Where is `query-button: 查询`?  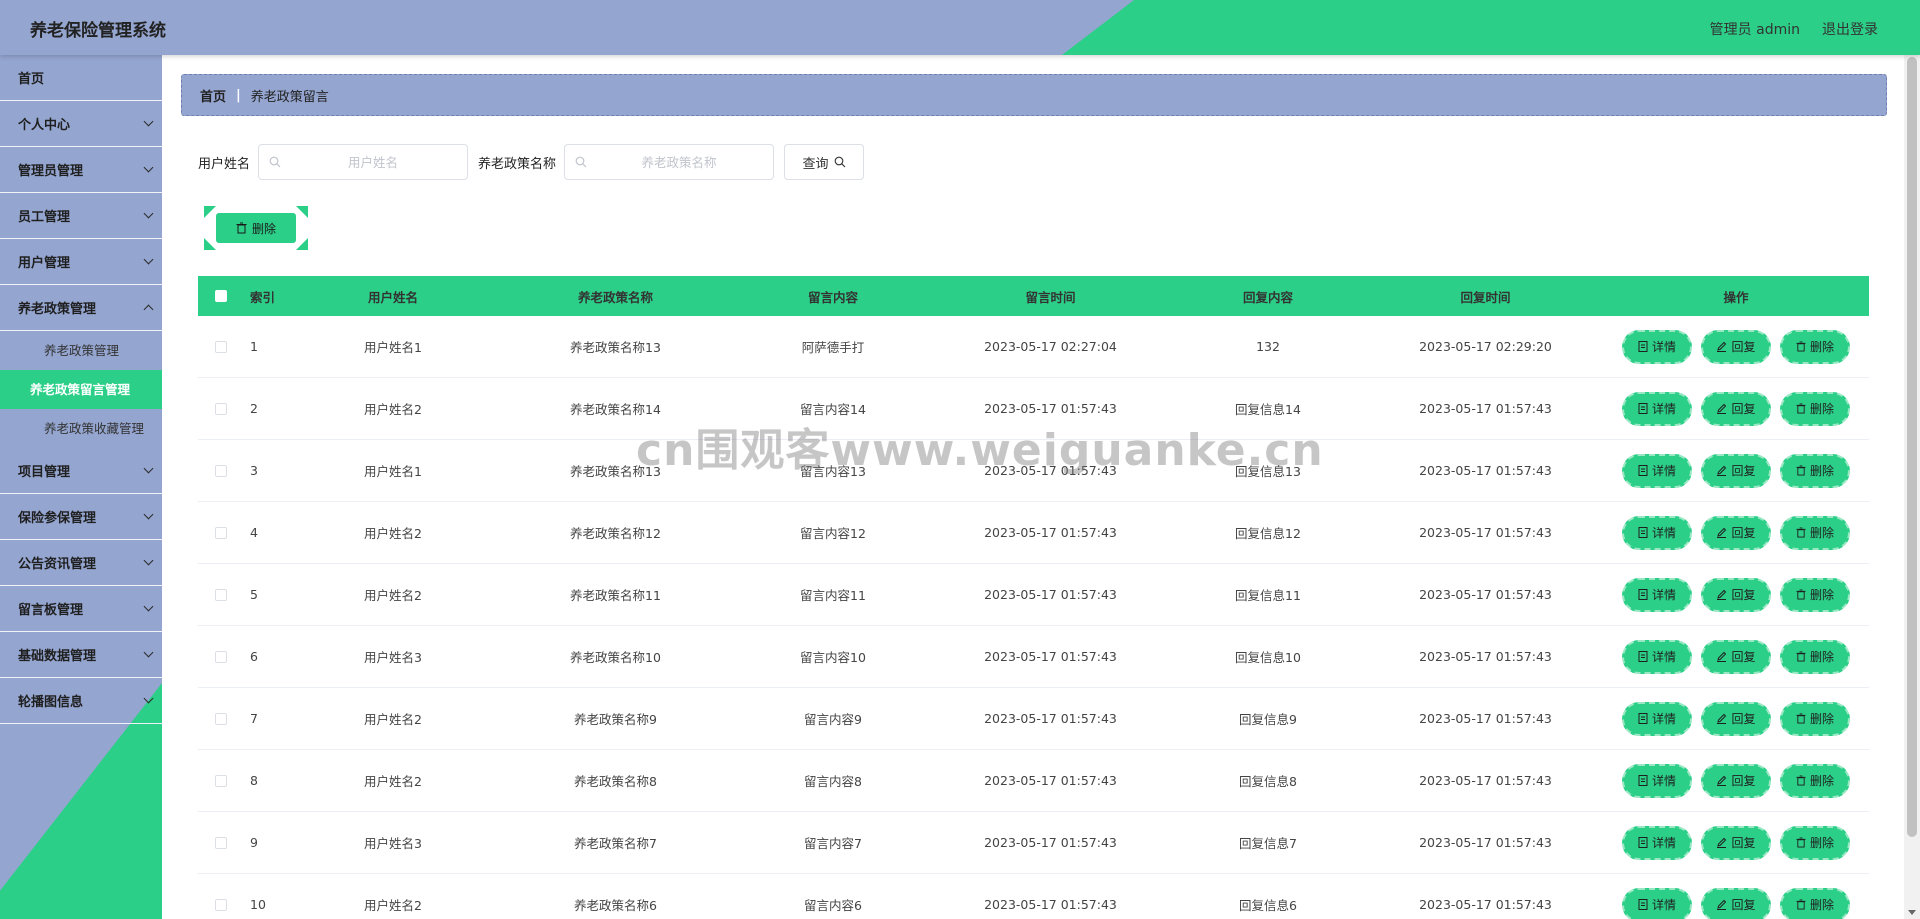 query-button: 查询 is located at coordinates (824, 162).